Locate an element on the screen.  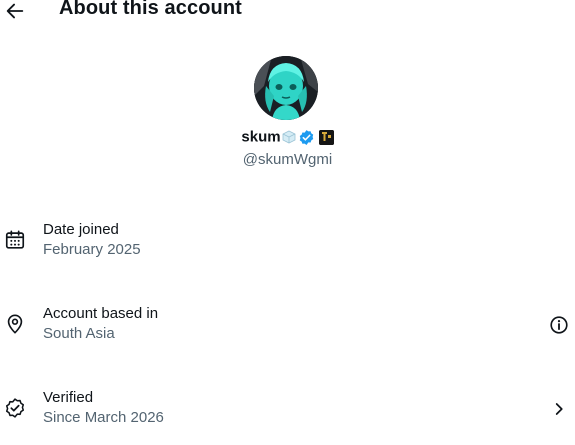
detail-label: Verified is located at coordinates (68, 397).